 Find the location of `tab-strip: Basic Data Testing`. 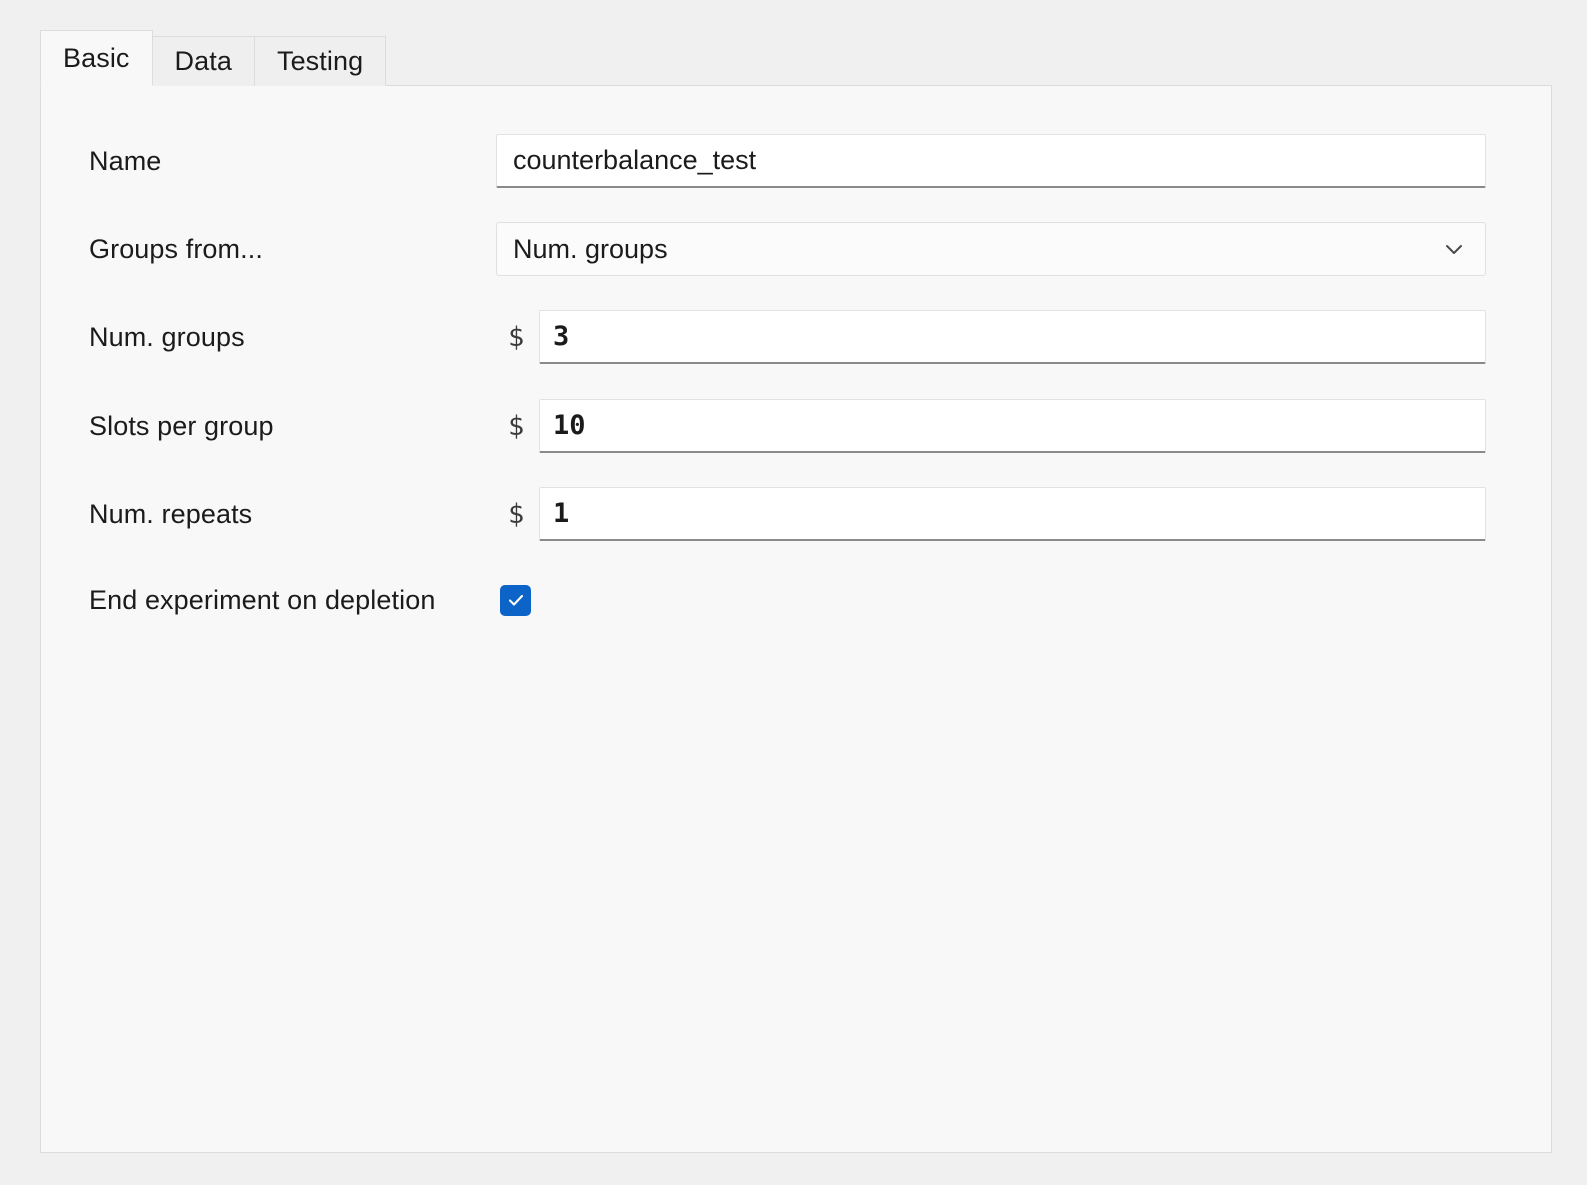

tab-strip: Basic Data Testing is located at coordinates (213, 58).